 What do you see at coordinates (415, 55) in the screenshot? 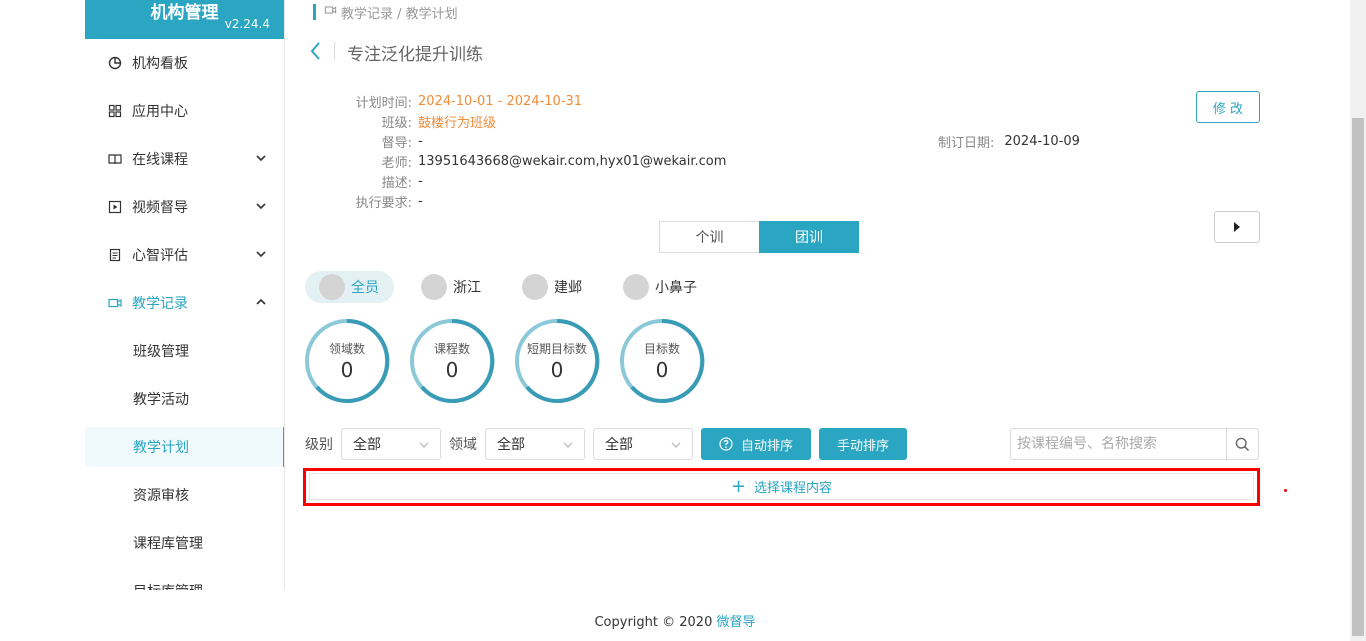
I see `page-title: 专注泛化提升训练` at bounding box center [415, 55].